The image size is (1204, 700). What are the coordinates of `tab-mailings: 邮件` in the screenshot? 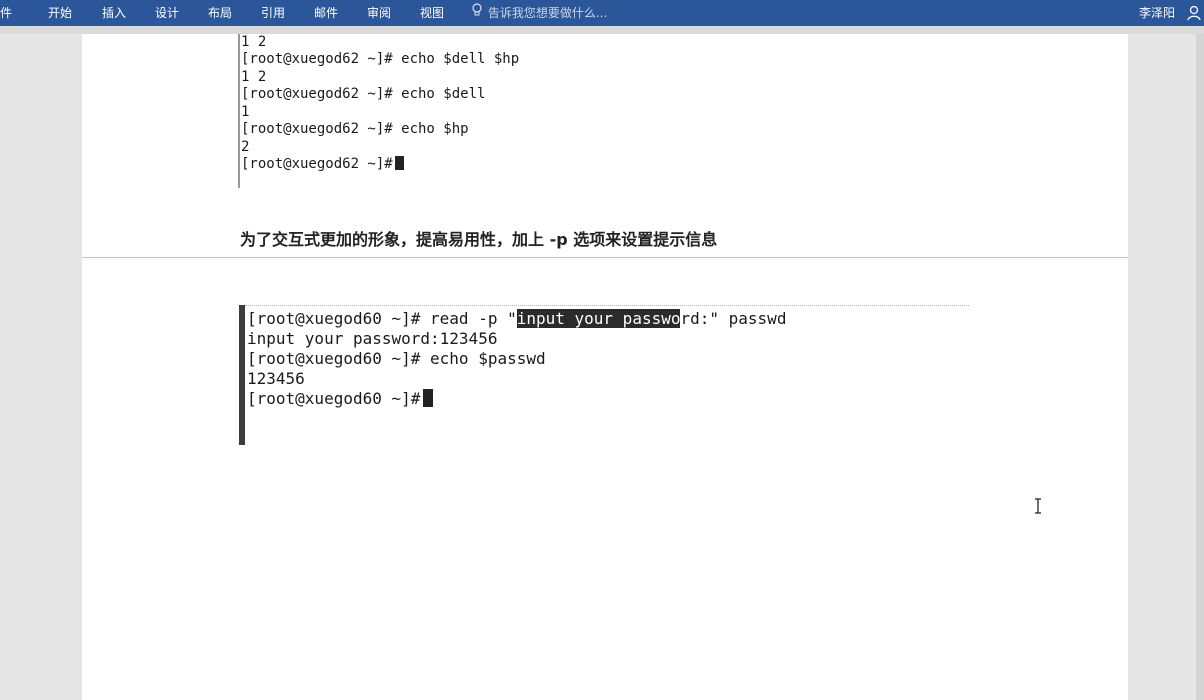 It's located at (326, 13).